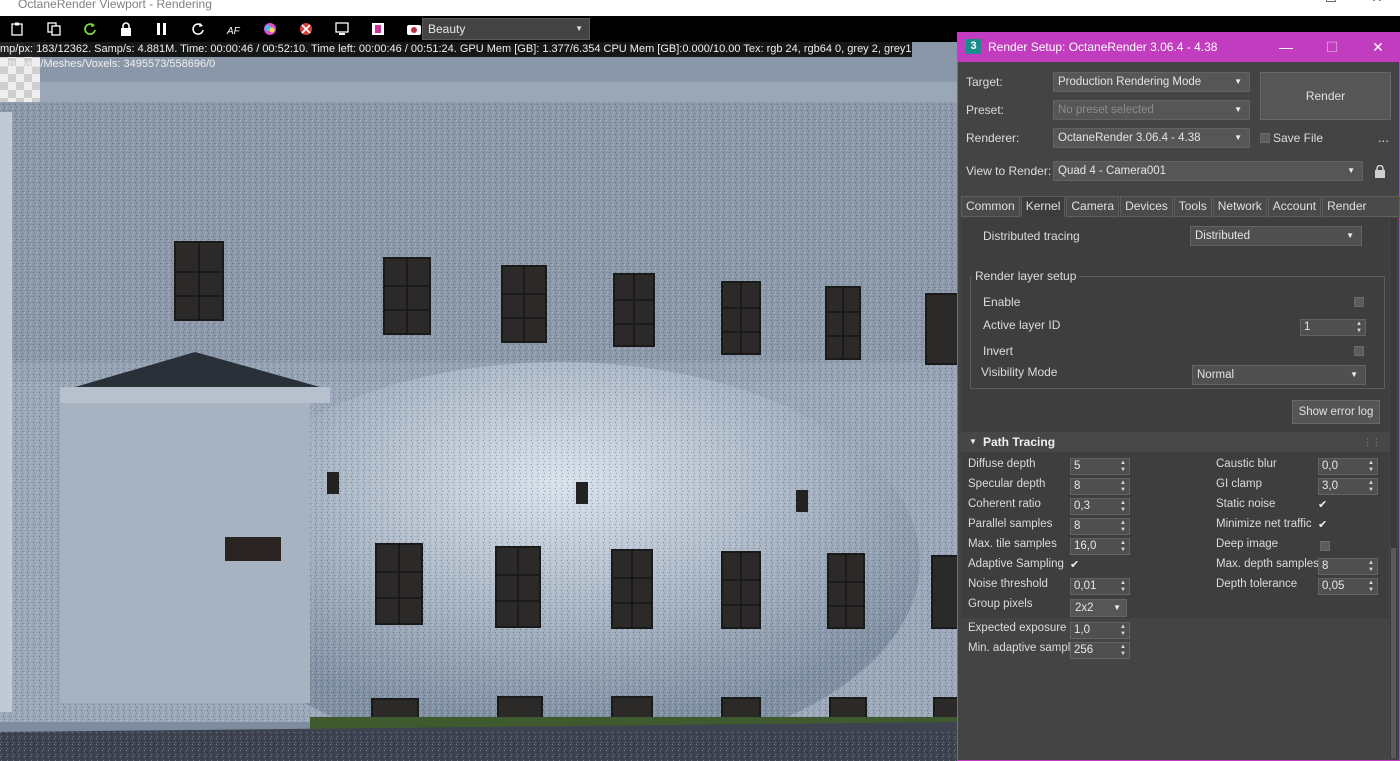 The height and width of the screenshot is (761, 1400). What do you see at coordinates (1009, 171) in the screenshot?
I see `view-to-render-label: View to Render:` at bounding box center [1009, 171].